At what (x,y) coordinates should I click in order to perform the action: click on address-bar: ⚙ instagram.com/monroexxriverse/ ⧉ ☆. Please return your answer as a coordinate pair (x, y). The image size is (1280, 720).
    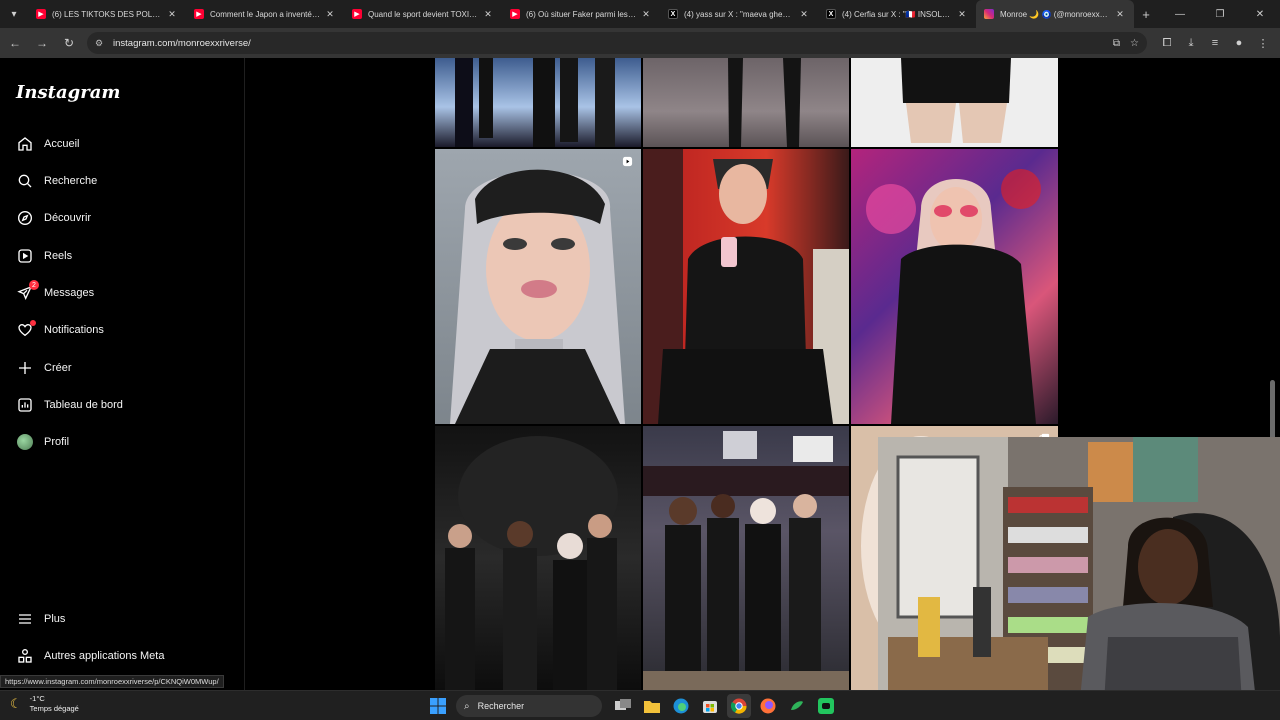
    Looking at the image, I should click on (617, 43).